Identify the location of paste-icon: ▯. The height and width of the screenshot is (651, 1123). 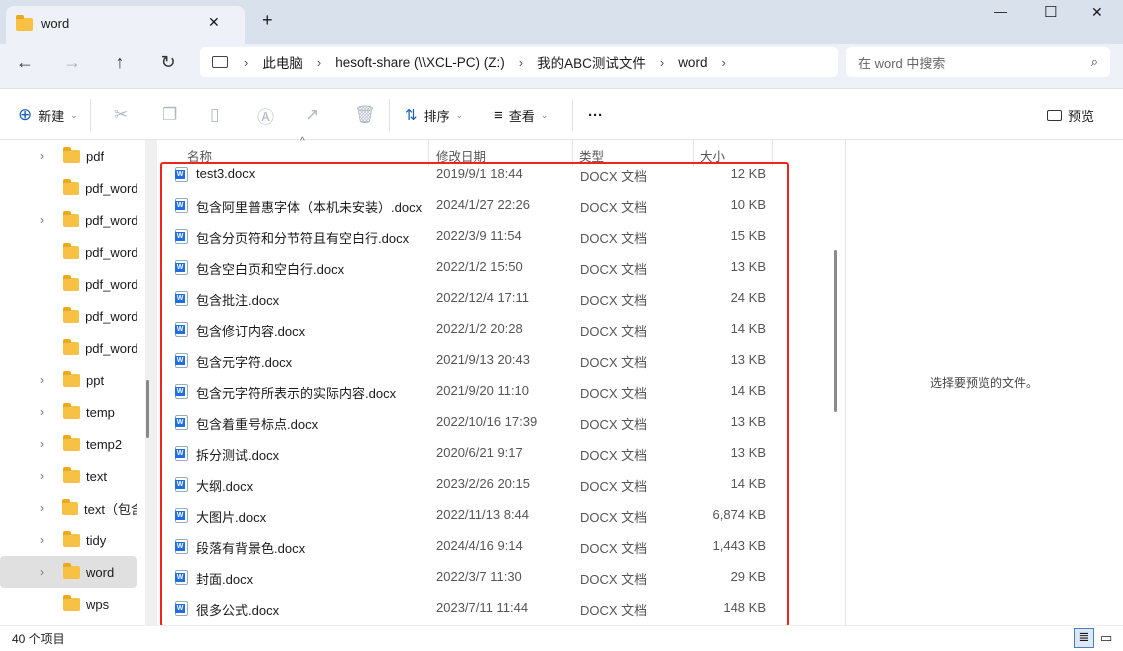
(214, 115).